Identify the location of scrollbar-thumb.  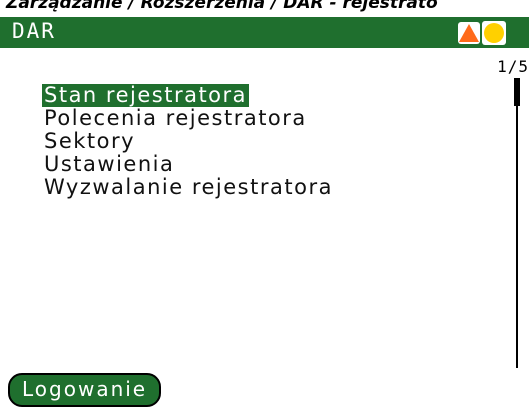
(517, 92).